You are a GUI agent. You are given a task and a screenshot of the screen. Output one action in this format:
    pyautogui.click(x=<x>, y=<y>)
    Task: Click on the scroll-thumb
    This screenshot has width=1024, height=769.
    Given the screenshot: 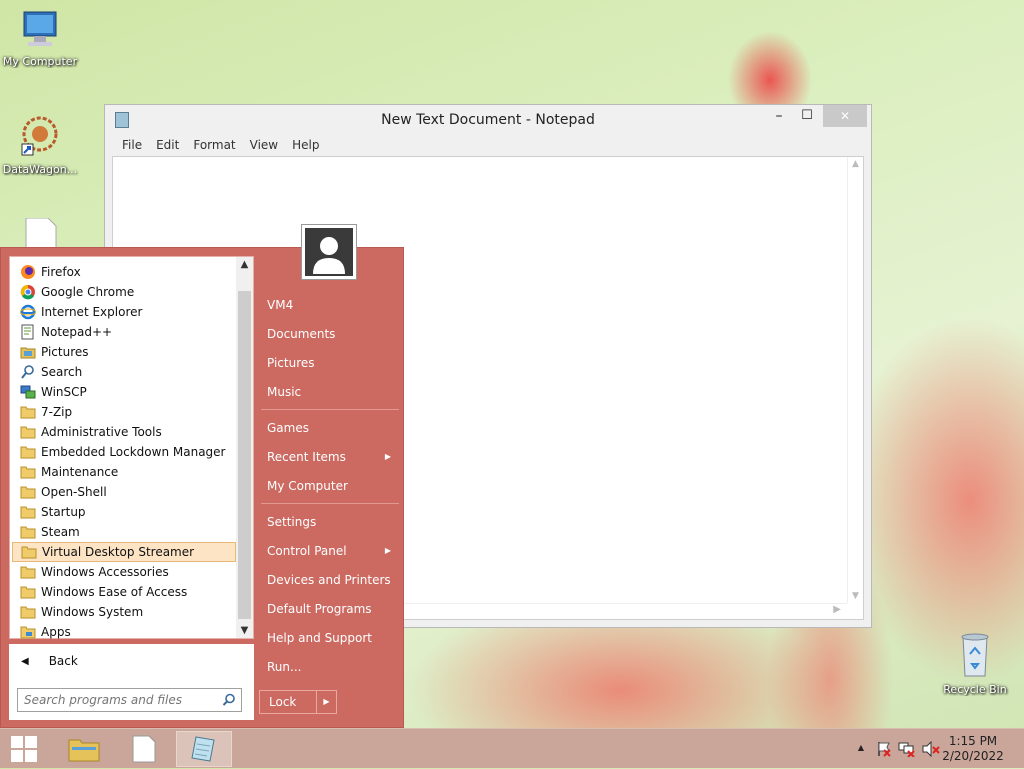 What is the action you would take?
    pyautogui.click(x=244, y=455)
    